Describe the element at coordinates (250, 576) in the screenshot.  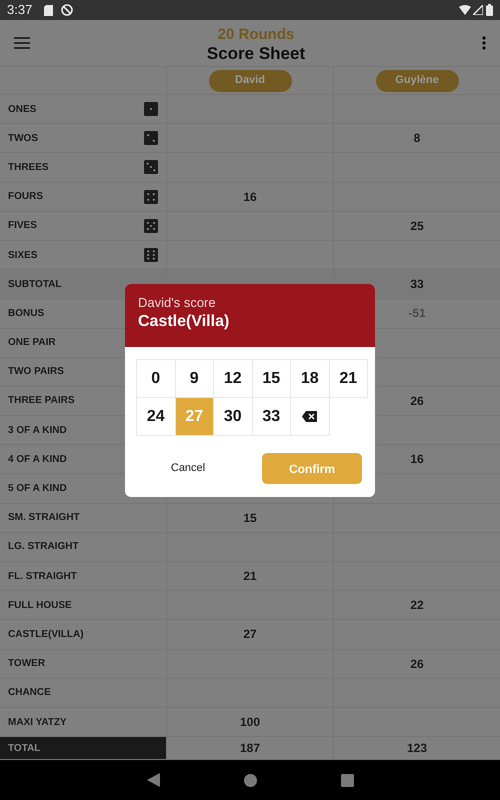
I see `score-value: 21` at that location.